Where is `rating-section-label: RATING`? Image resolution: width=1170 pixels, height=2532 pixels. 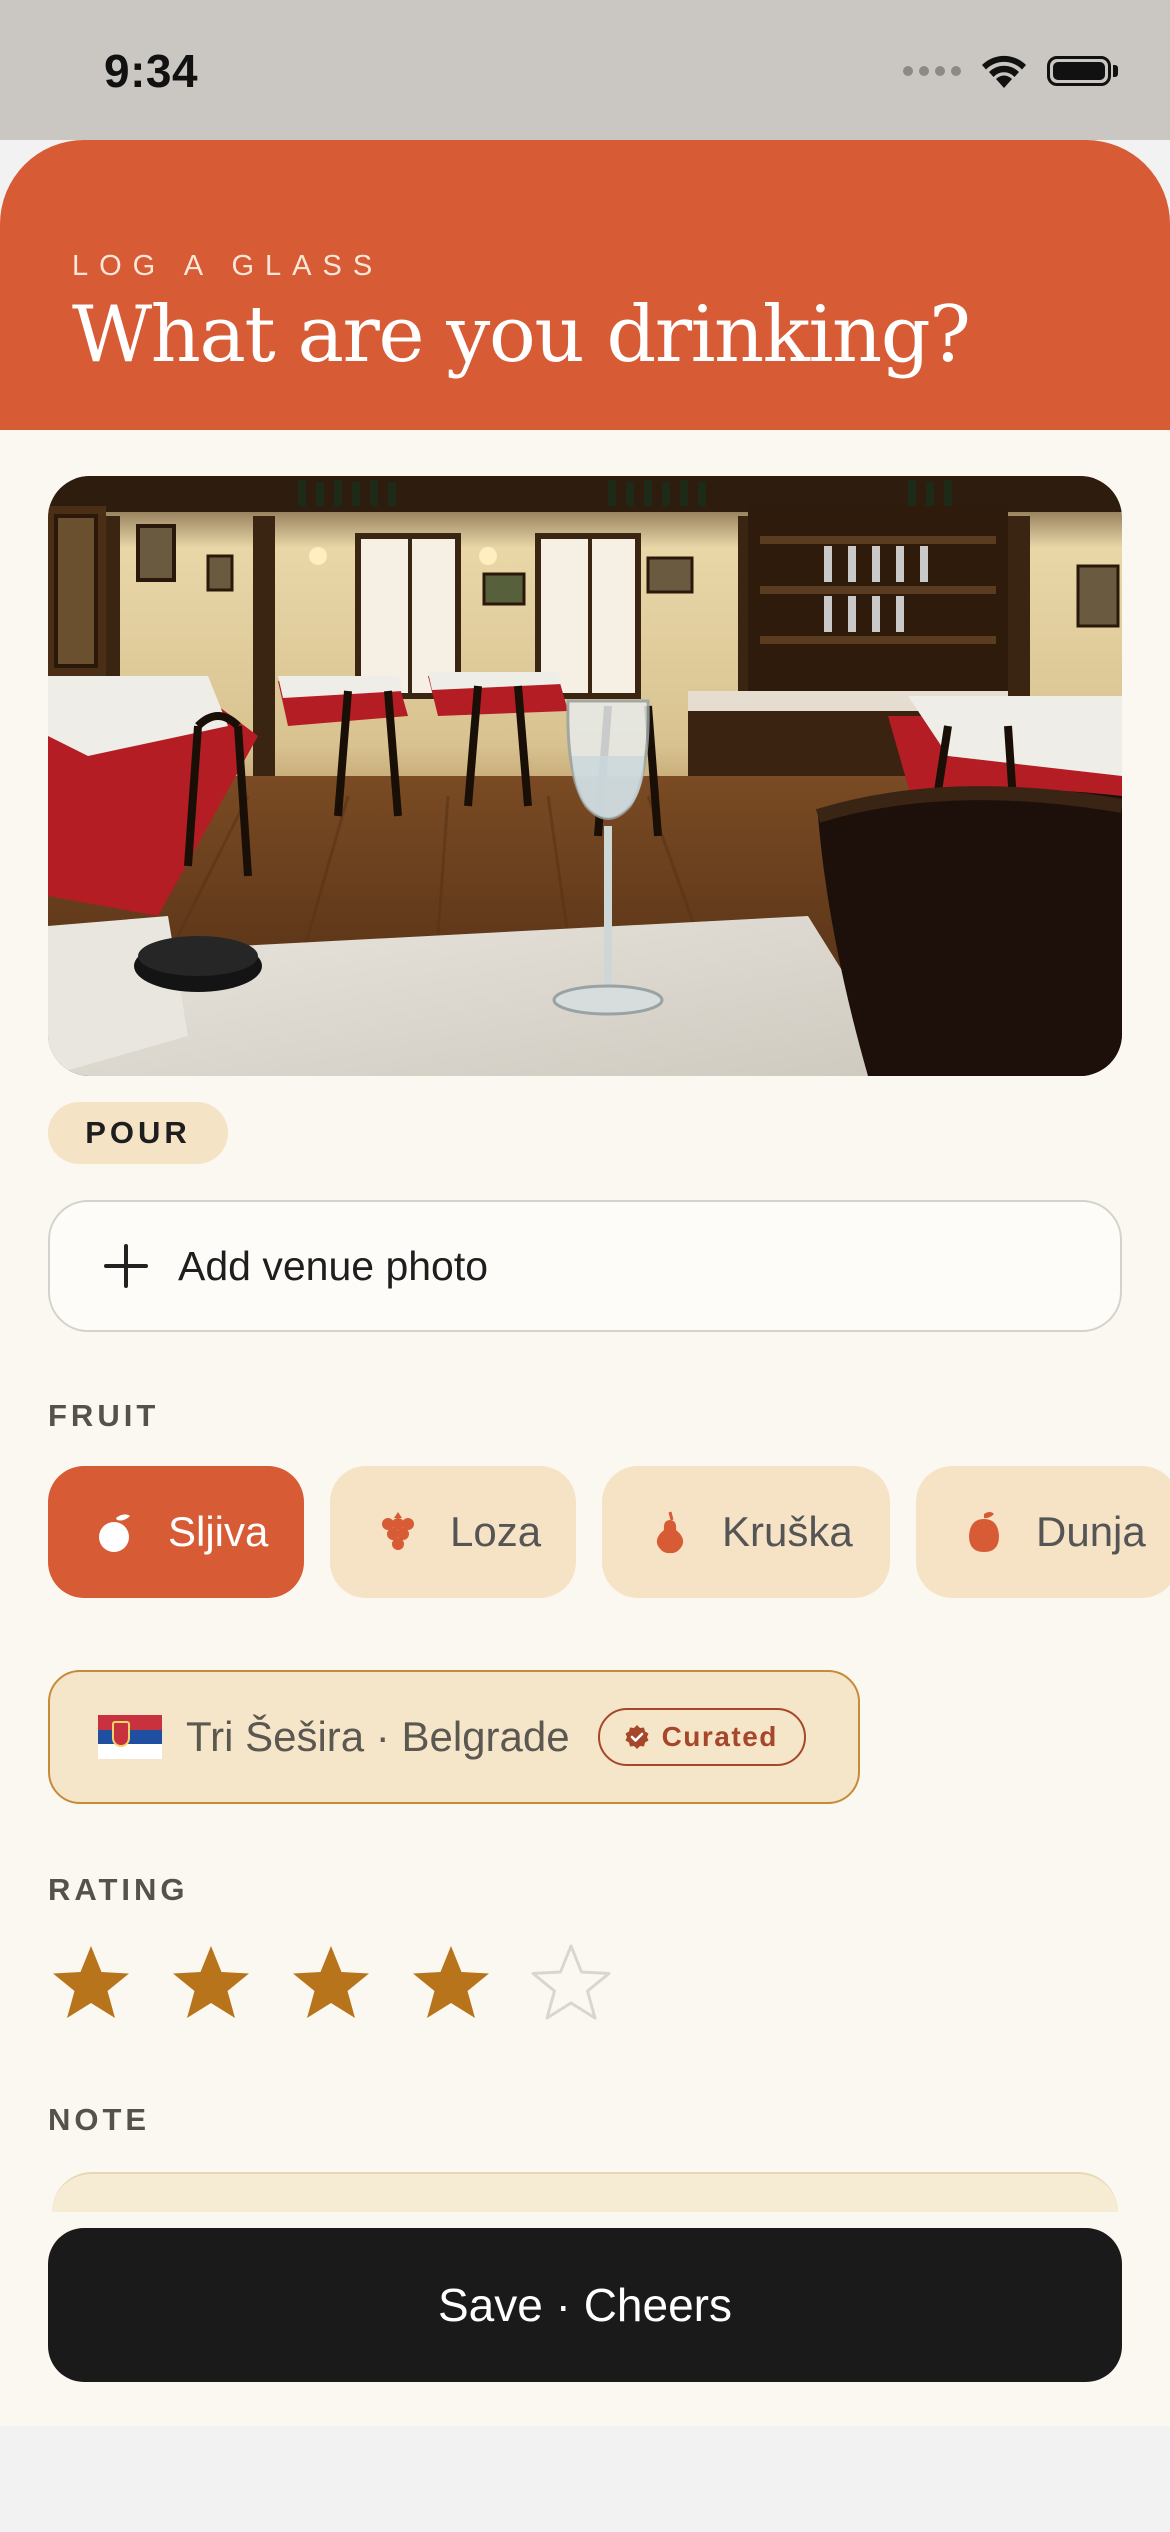
rating-section-label: RATING is located at coordinates (118, 1889).